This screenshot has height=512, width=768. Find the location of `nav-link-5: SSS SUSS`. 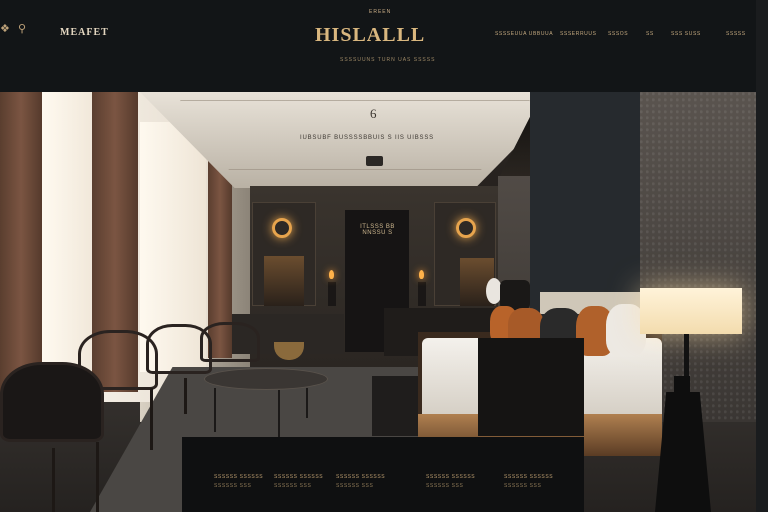

nav-link-5: SSS SUSS is located at coordinates (686, 34).